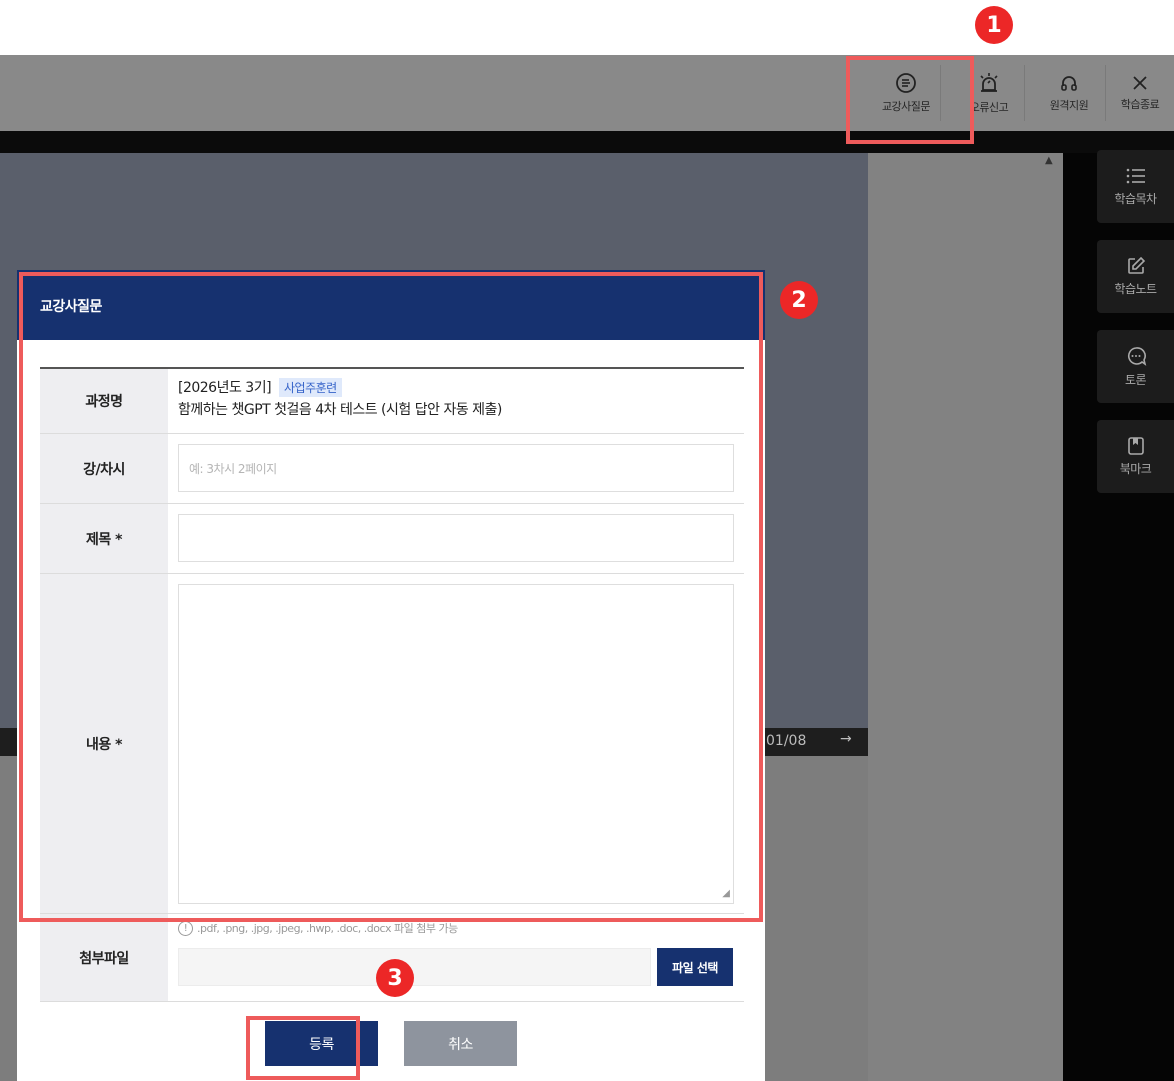 This screenshot has height=1081, width=1174. I want to click on list-icon, so click(1135, 176).